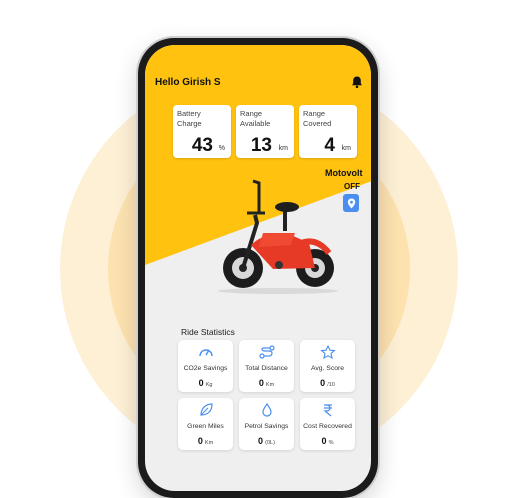 The width and height of the screenshot is (519, 498). I want to click on ride-card-label: Petrol Savings, so click(266, 426).